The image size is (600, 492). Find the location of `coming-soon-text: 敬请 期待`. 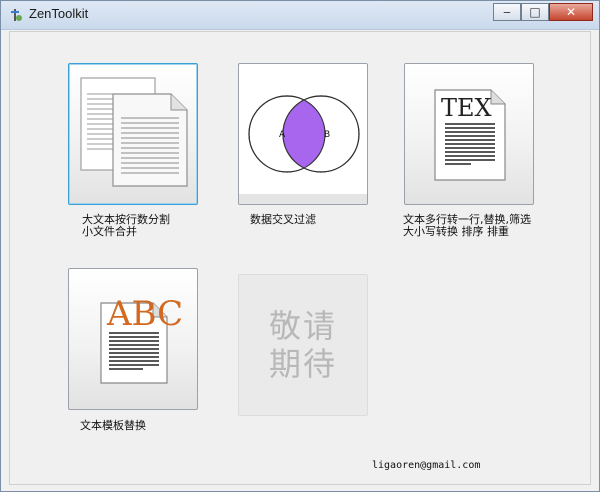

coming-soon-text: 敬请 期待 is located at coordinates (303, 345).